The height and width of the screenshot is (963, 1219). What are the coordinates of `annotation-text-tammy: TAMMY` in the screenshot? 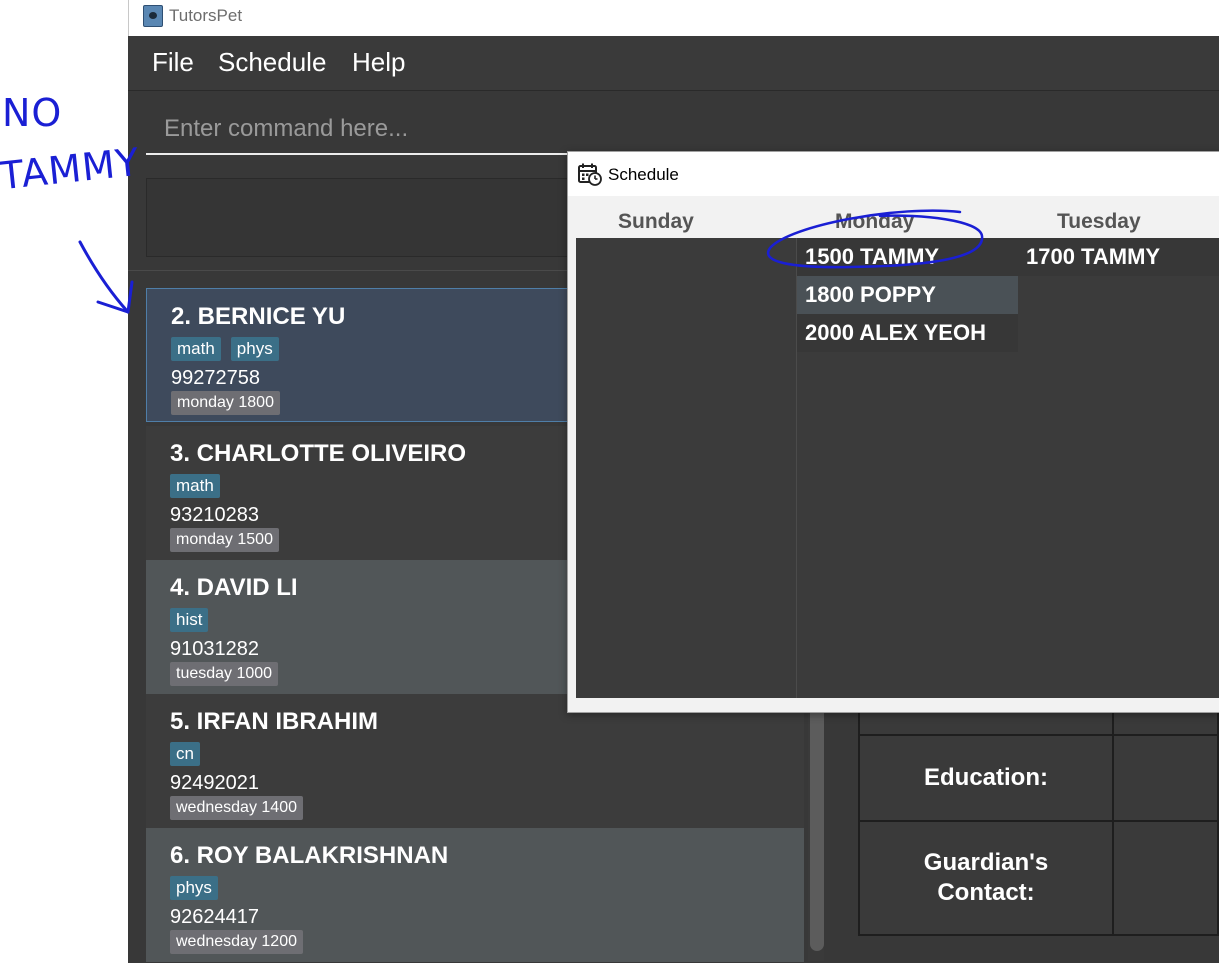 It's located at (71, 169).